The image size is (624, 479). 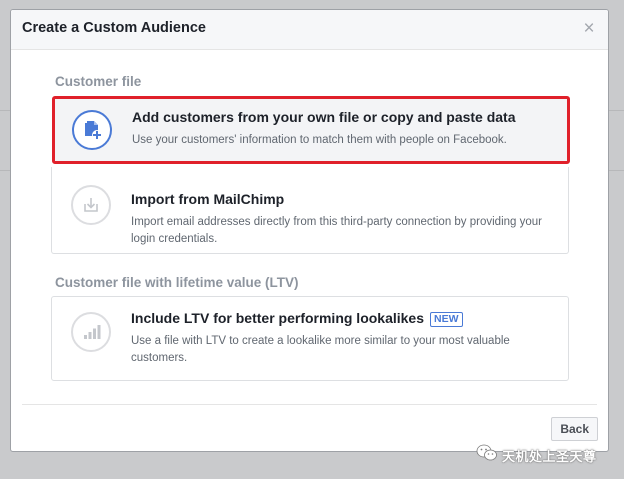 I want to click on section-title-customer-file: Customer file, so click(x=98, y=81).